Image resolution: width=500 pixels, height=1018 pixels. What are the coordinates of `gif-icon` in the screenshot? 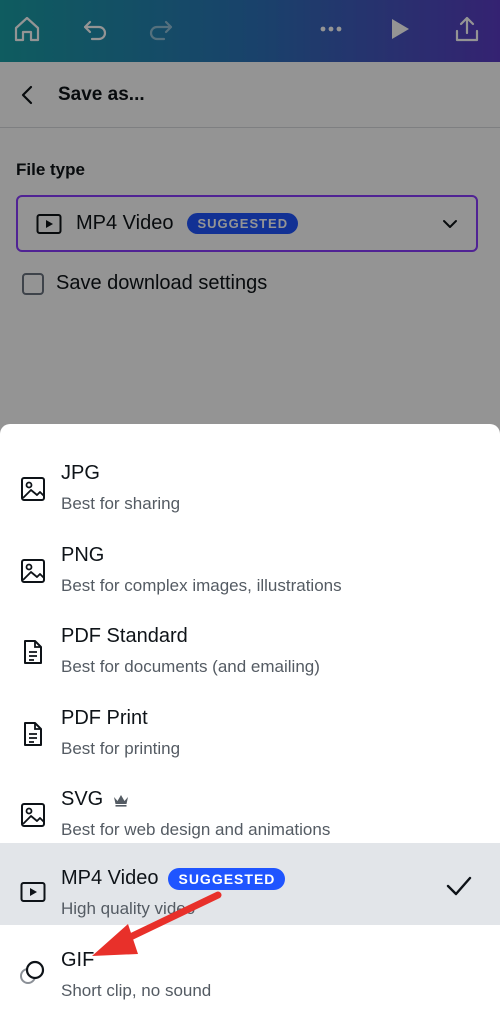 It's located at (32, 972).